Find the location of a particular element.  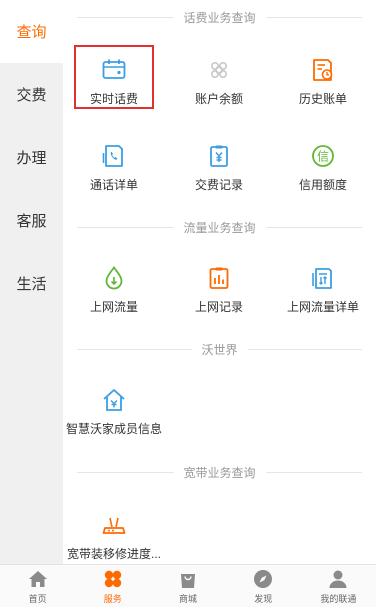

item-label: 实时话费 is located at coordinates (113, 99).